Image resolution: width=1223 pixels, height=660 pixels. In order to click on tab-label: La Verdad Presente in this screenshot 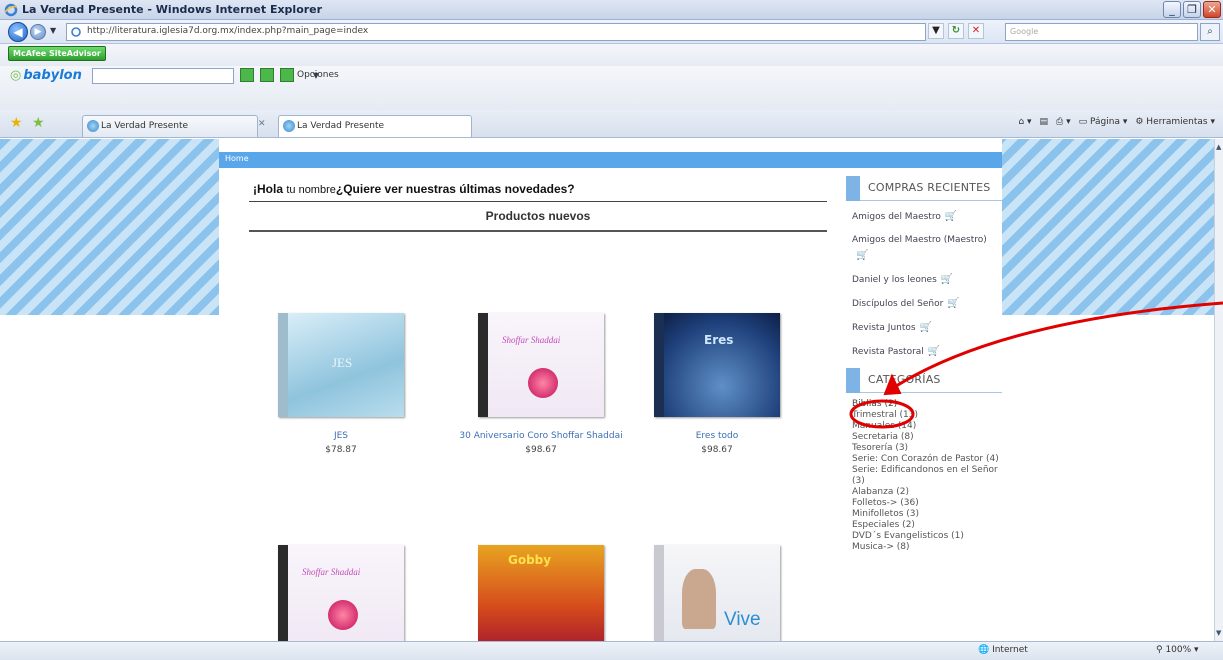, I will do `click(341, 126)`.